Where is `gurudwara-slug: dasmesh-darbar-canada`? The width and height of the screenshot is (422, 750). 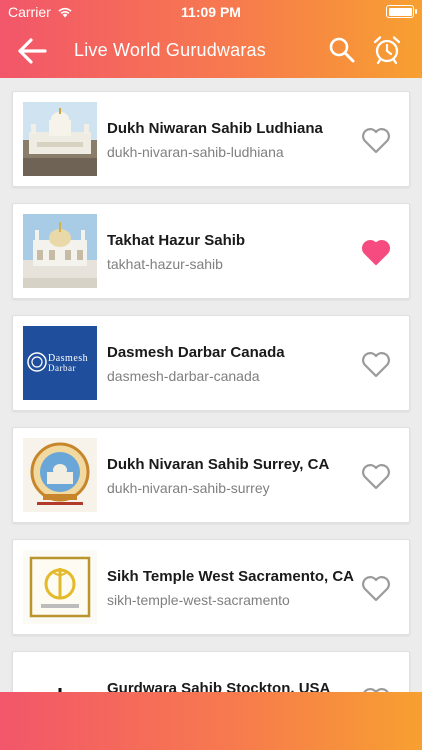 gurudwara-slug: dasmesh-darbar-canada is located at coordinates (183, 376).